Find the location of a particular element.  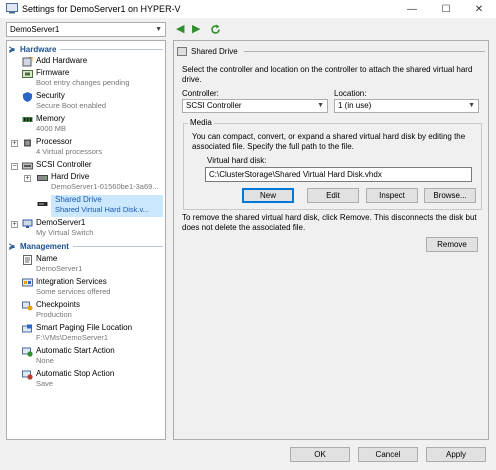

shield-icon is located at coordinates (27, 97).